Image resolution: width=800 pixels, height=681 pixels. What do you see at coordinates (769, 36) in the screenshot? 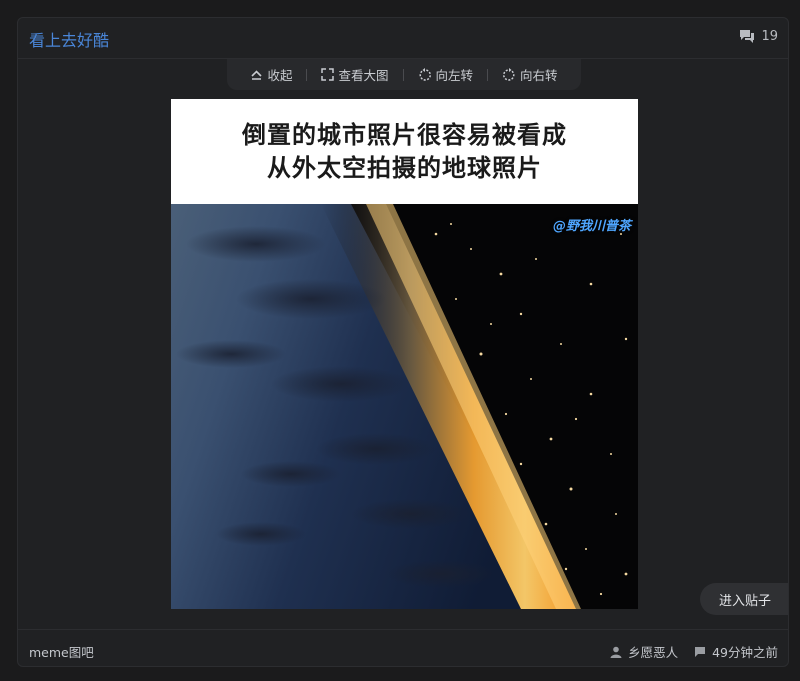
I see `comment-count-value: 19` at bounding box center [769, 36].